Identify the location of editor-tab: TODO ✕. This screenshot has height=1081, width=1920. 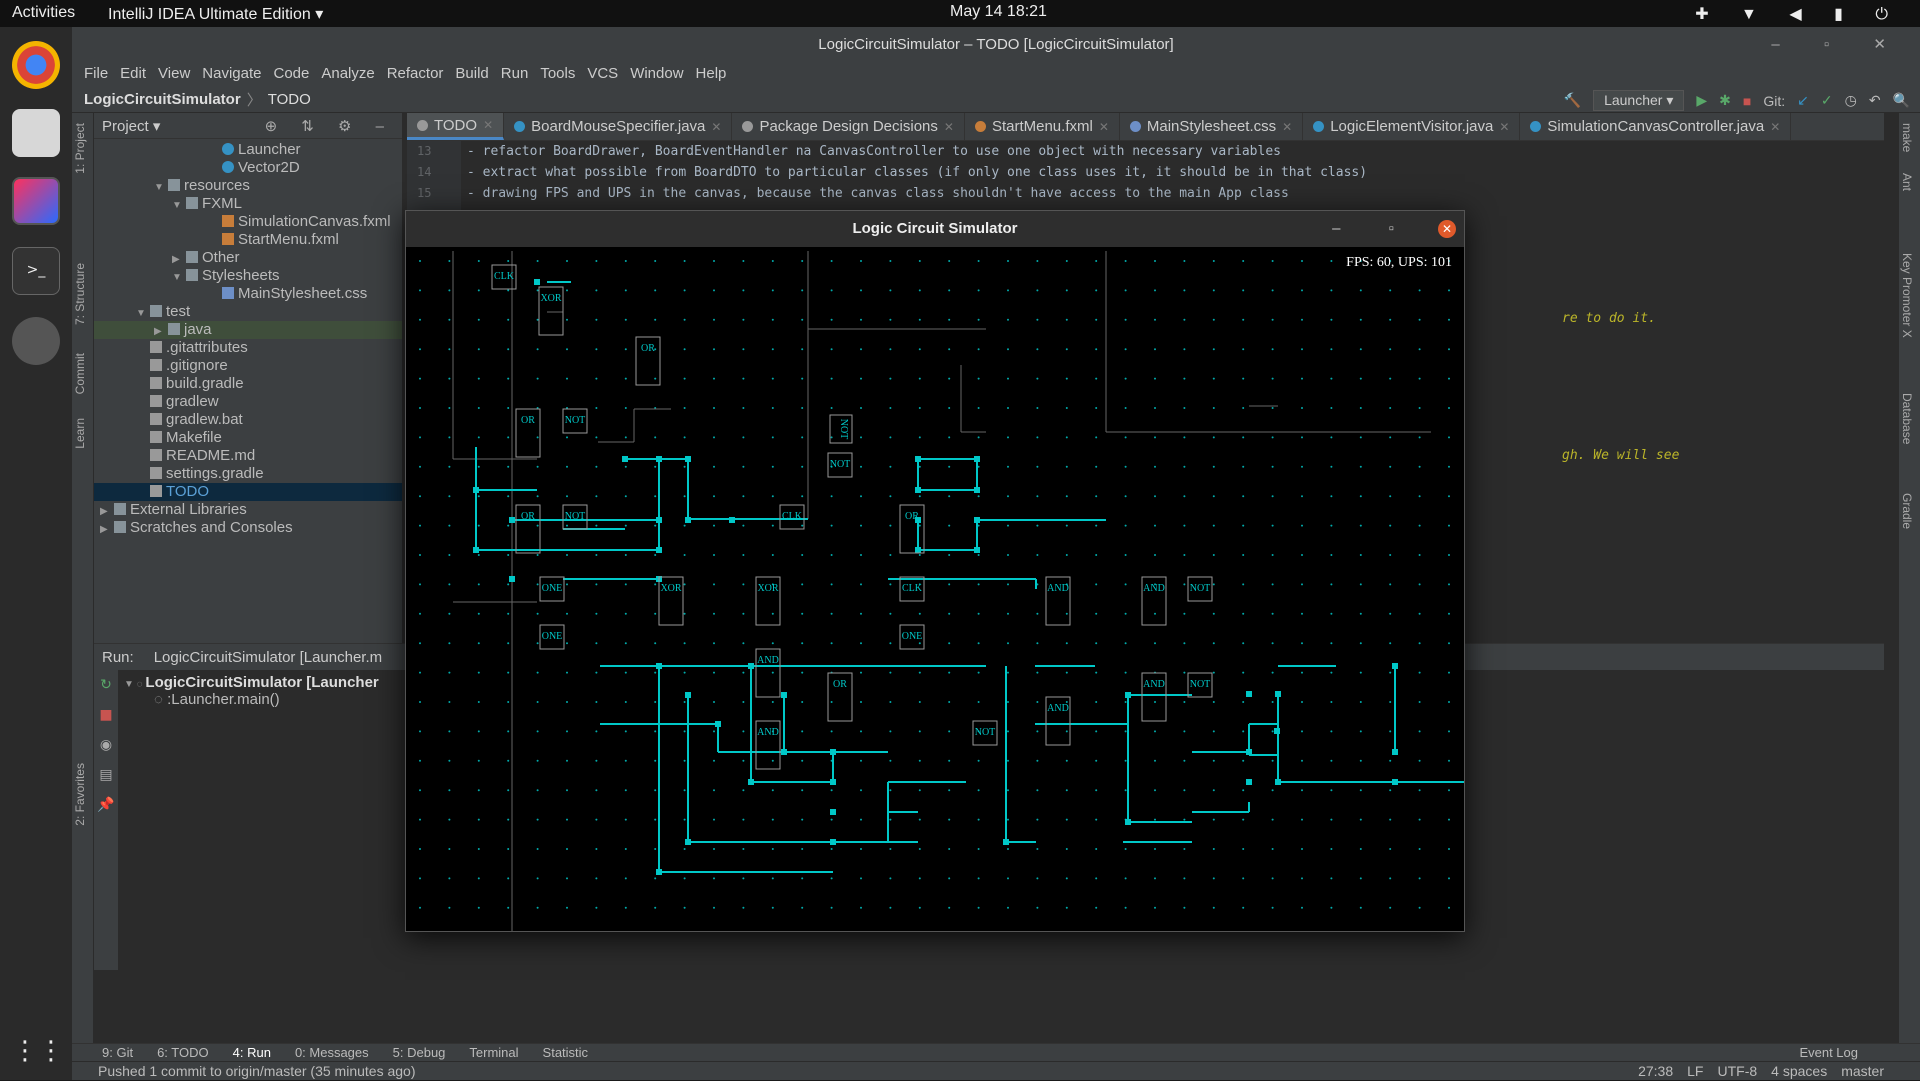
(456, 126).